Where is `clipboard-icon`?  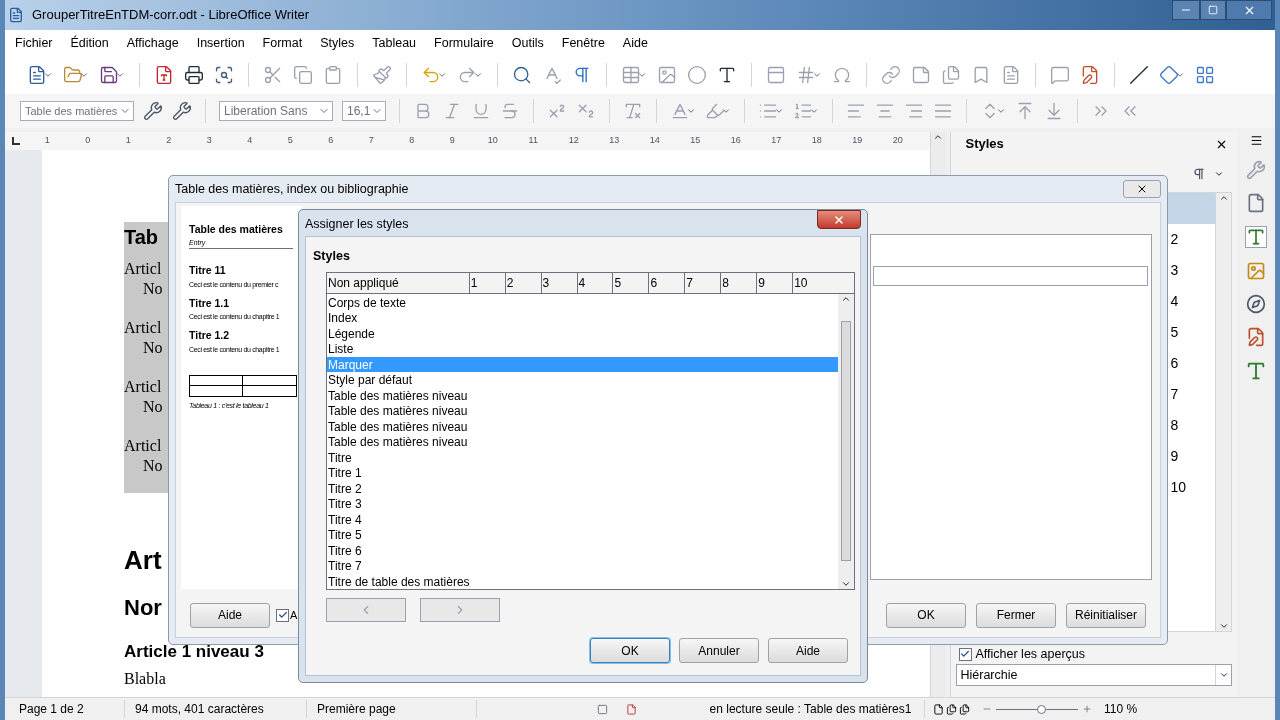
clipboard-icon is located at coordinates (333, 75).